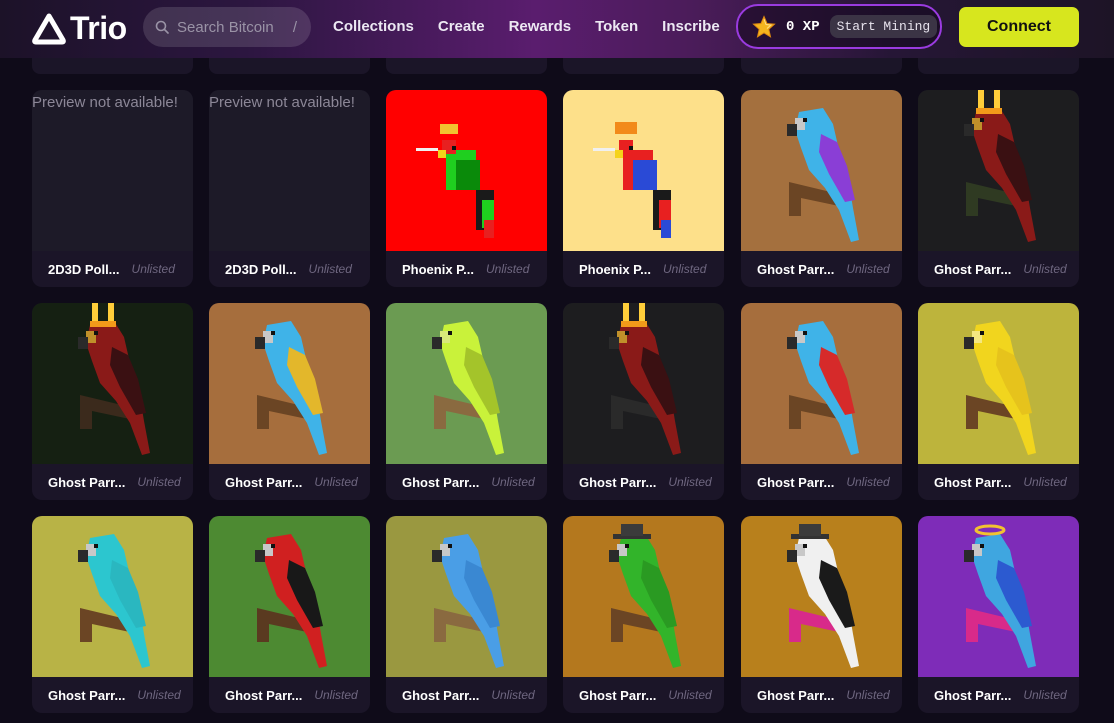 Image resolution: width=1114 pixels, height=723 pixels. Describe the element at coordinates (105, 102) in the screenshot. I see `preview-unavailable-text: Preview not available!` at that location.